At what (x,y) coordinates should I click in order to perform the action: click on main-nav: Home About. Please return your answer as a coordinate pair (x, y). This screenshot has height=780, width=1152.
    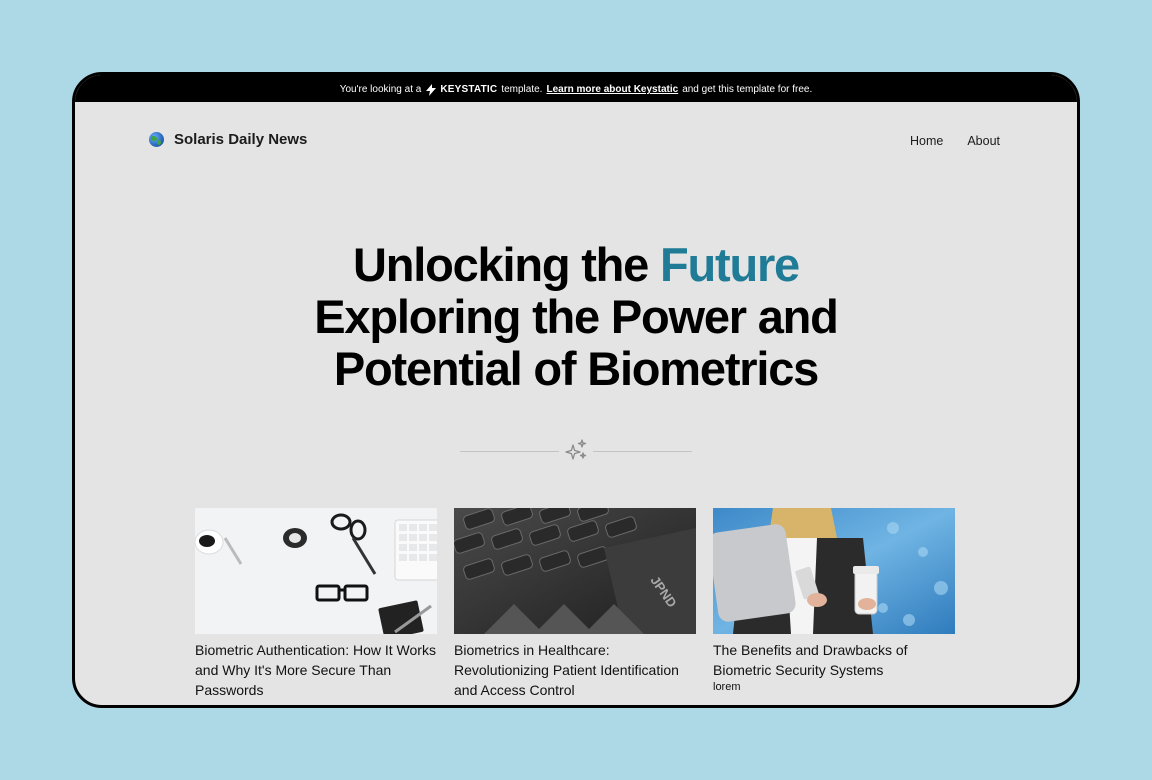
    Looking at the image, I should click on (955, 141).